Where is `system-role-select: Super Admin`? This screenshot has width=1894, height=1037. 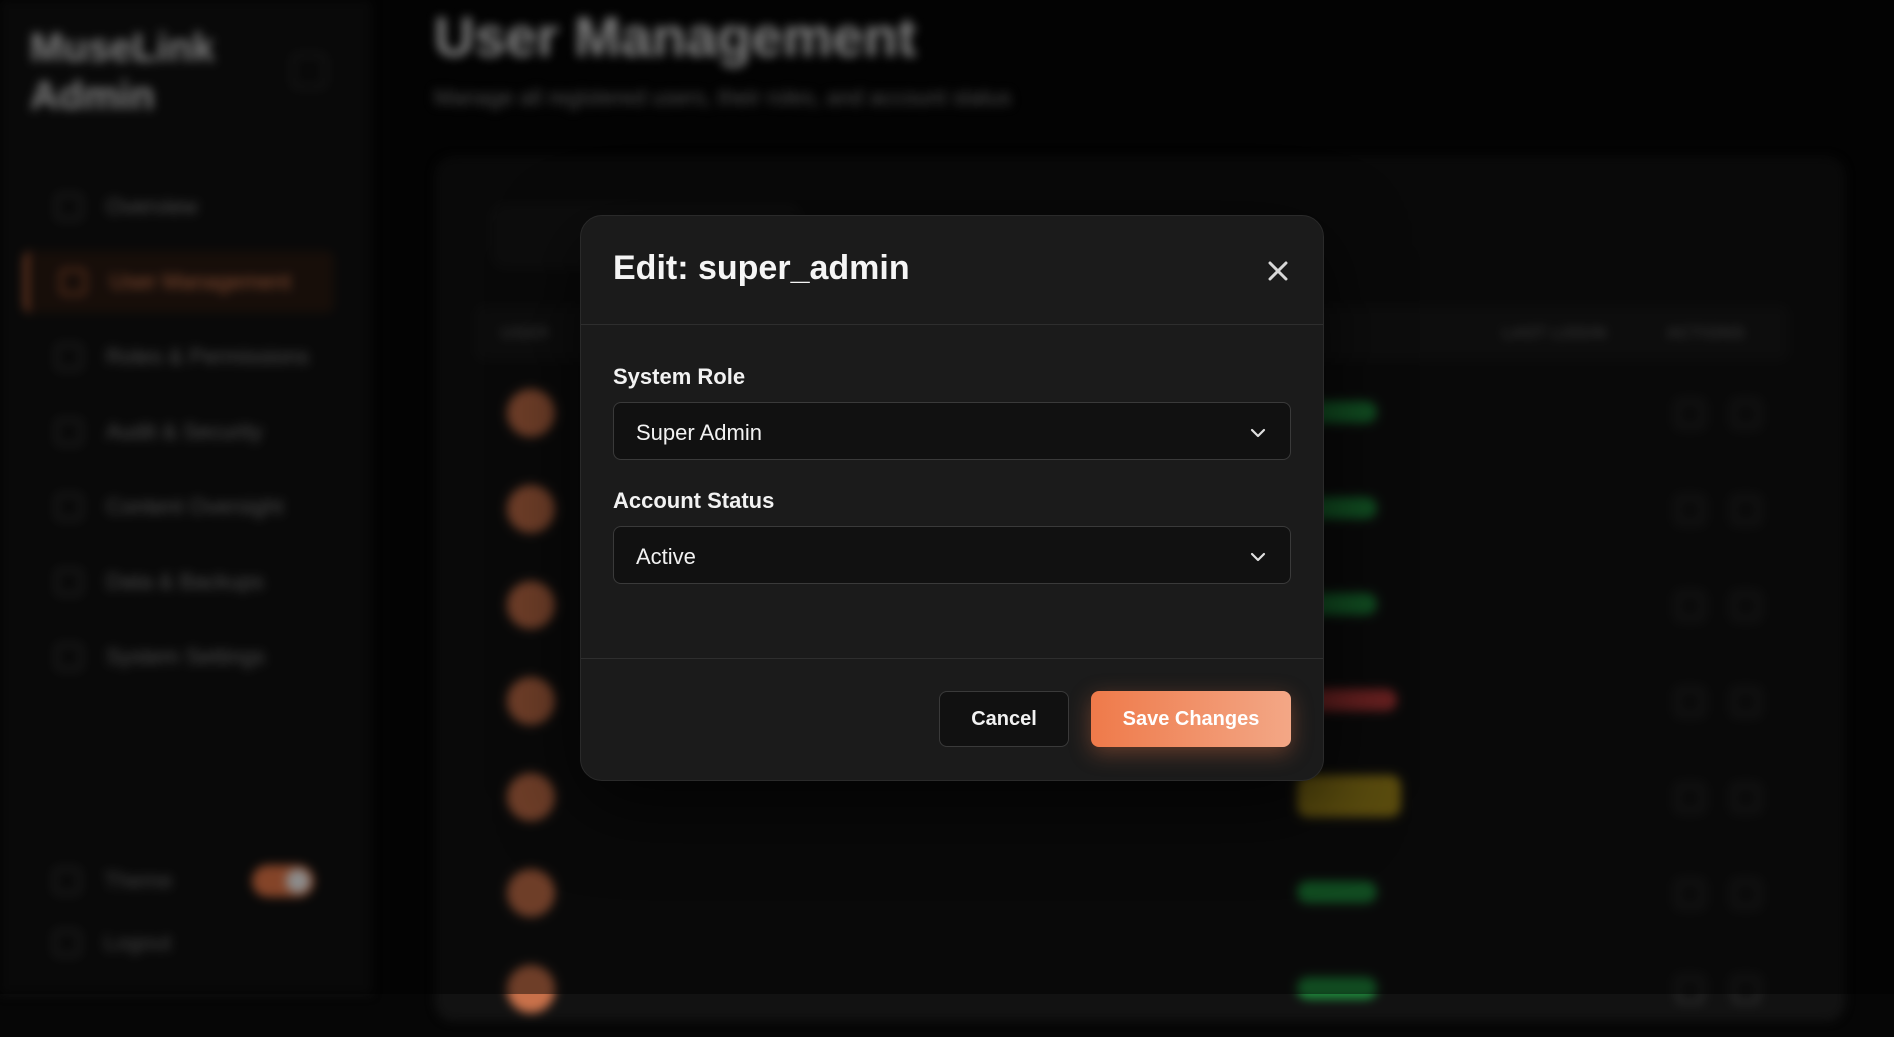 system-role-select: Super Admin is located at coordinates (952, 431).